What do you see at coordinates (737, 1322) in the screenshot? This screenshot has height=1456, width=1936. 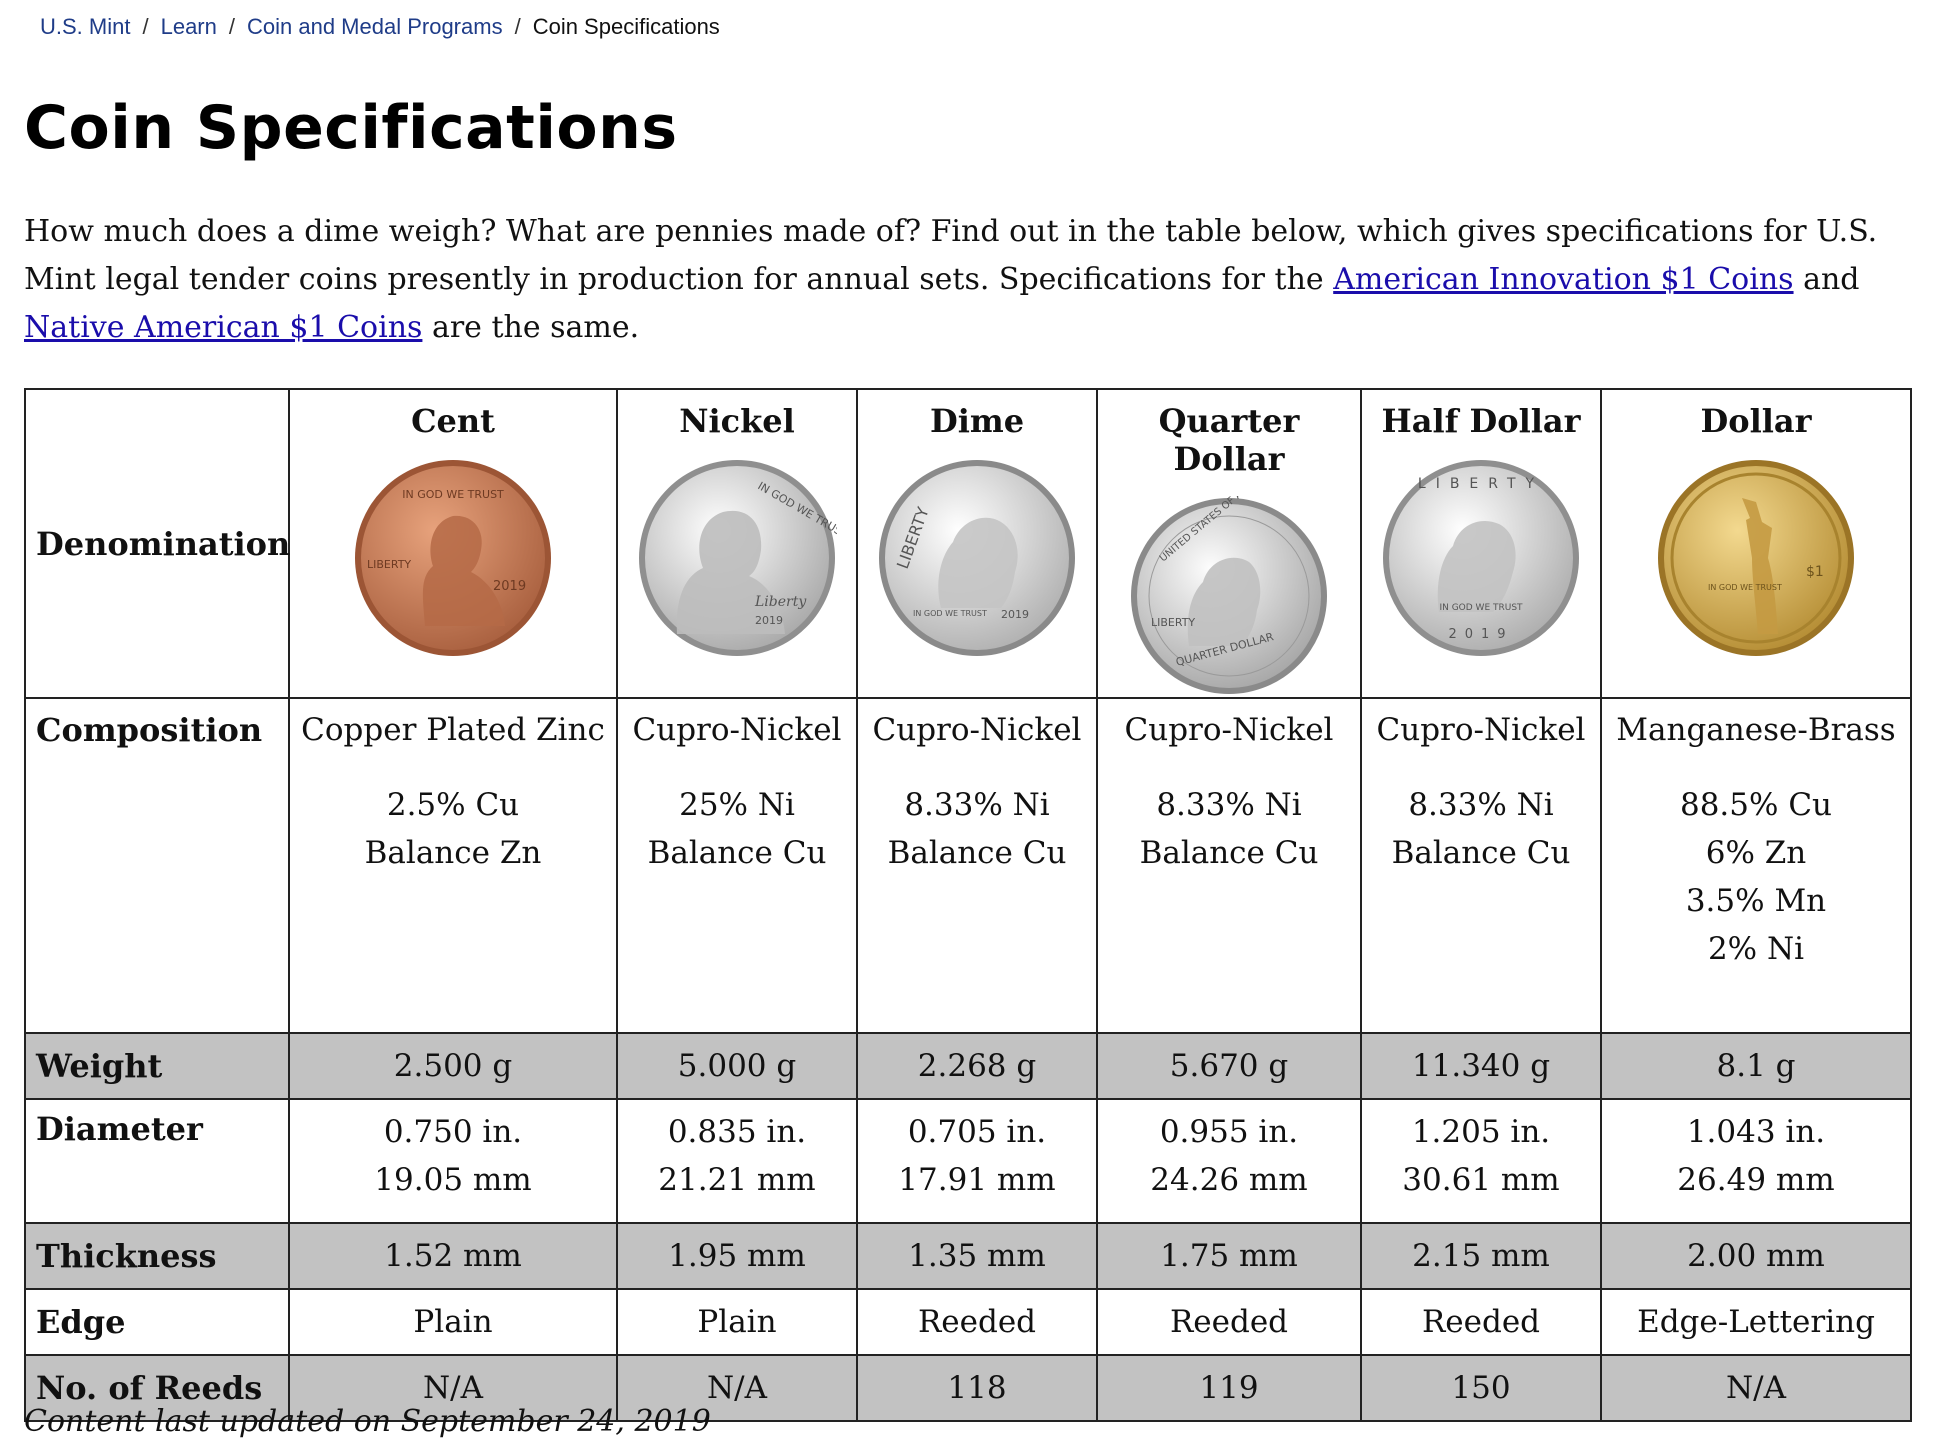 I see `edge-cell: Plain` at bounding box center [737, 1322].